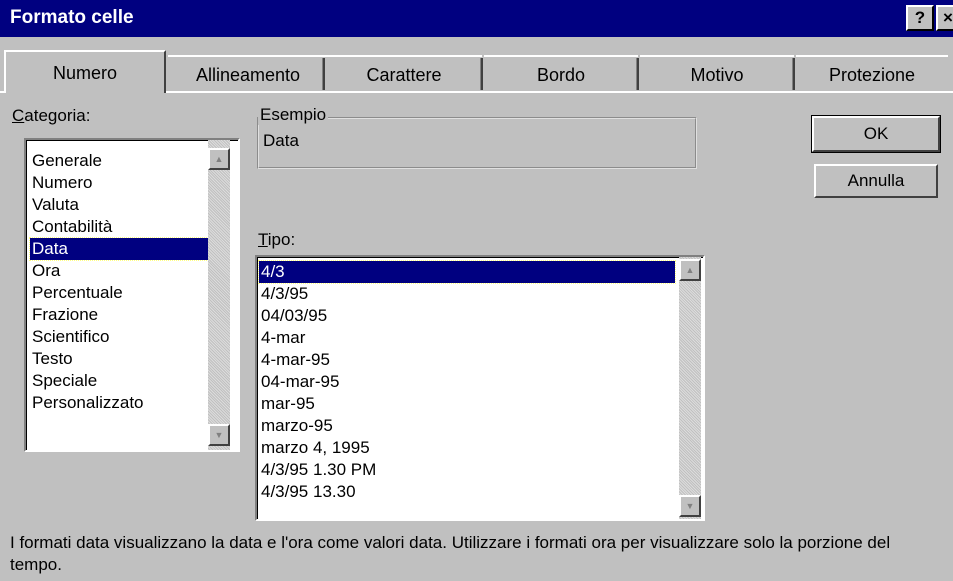 The height and width of the screenshot is (581, 953). What do you see at coordinates (404, 73) in the screenshot?
I see `tab-carattere: Carattere` at bounding box center [404, 73].